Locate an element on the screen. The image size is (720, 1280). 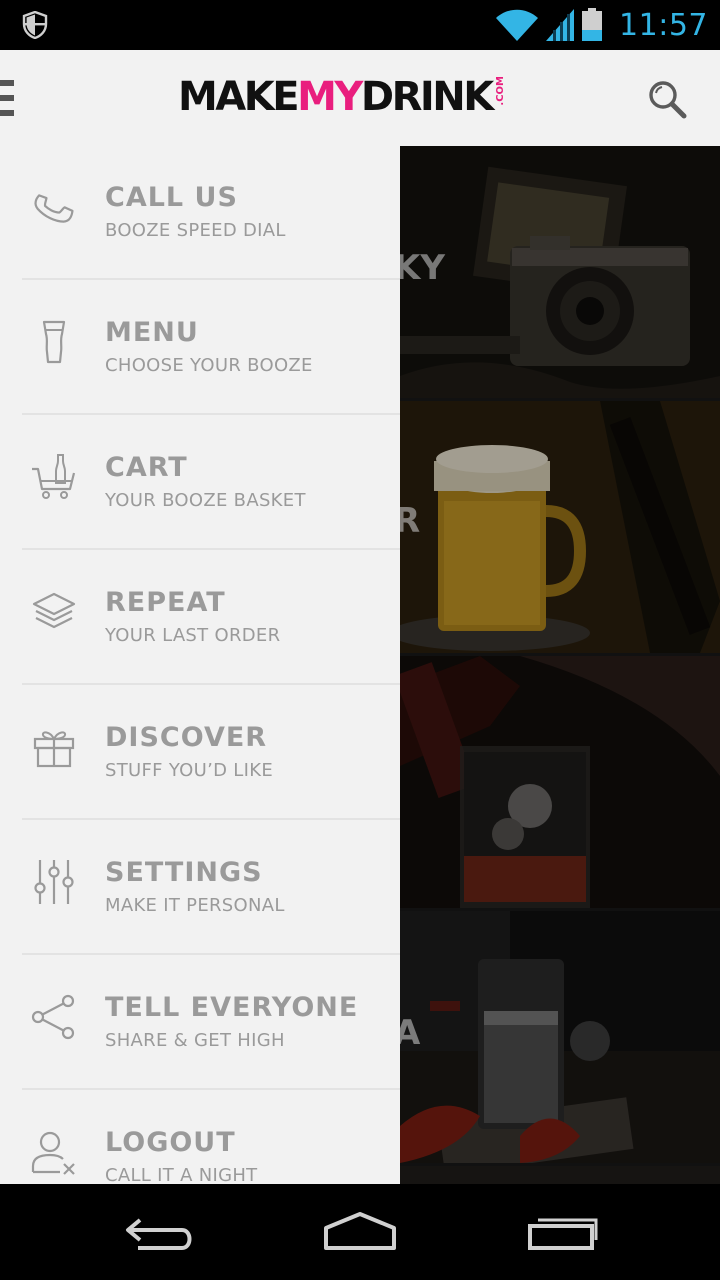
tile-label: A is located at coordinates (410, 1033).